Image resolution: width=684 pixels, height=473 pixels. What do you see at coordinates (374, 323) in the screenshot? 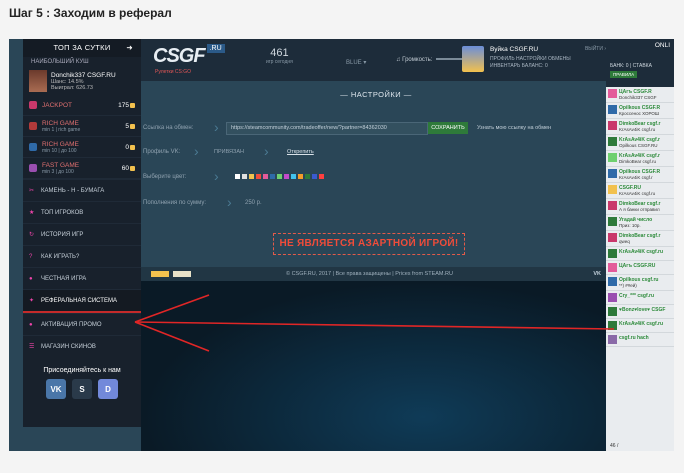
I see `annotation-arrow` at bounding box center [374, 323].